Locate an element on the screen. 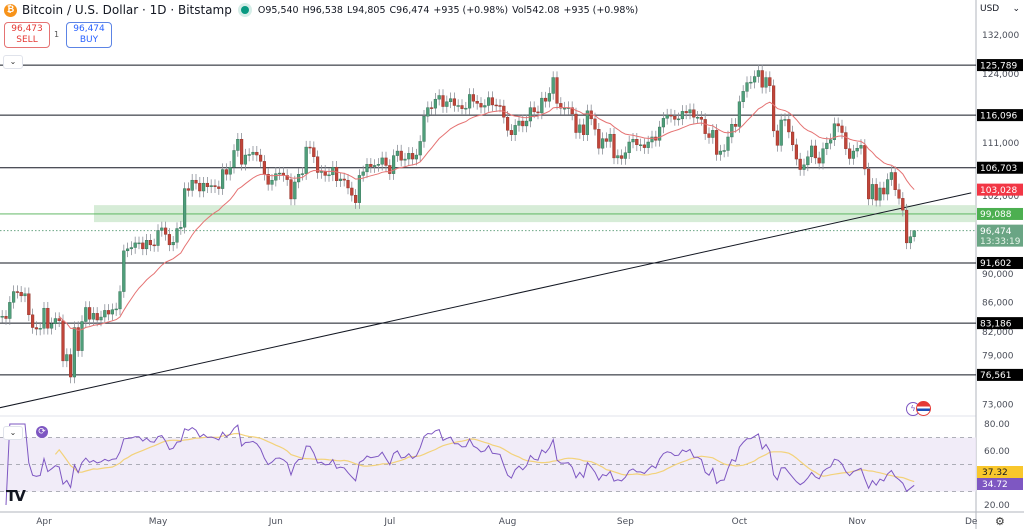  level-price-label: 106,703 is located at coordinates (998, 169).